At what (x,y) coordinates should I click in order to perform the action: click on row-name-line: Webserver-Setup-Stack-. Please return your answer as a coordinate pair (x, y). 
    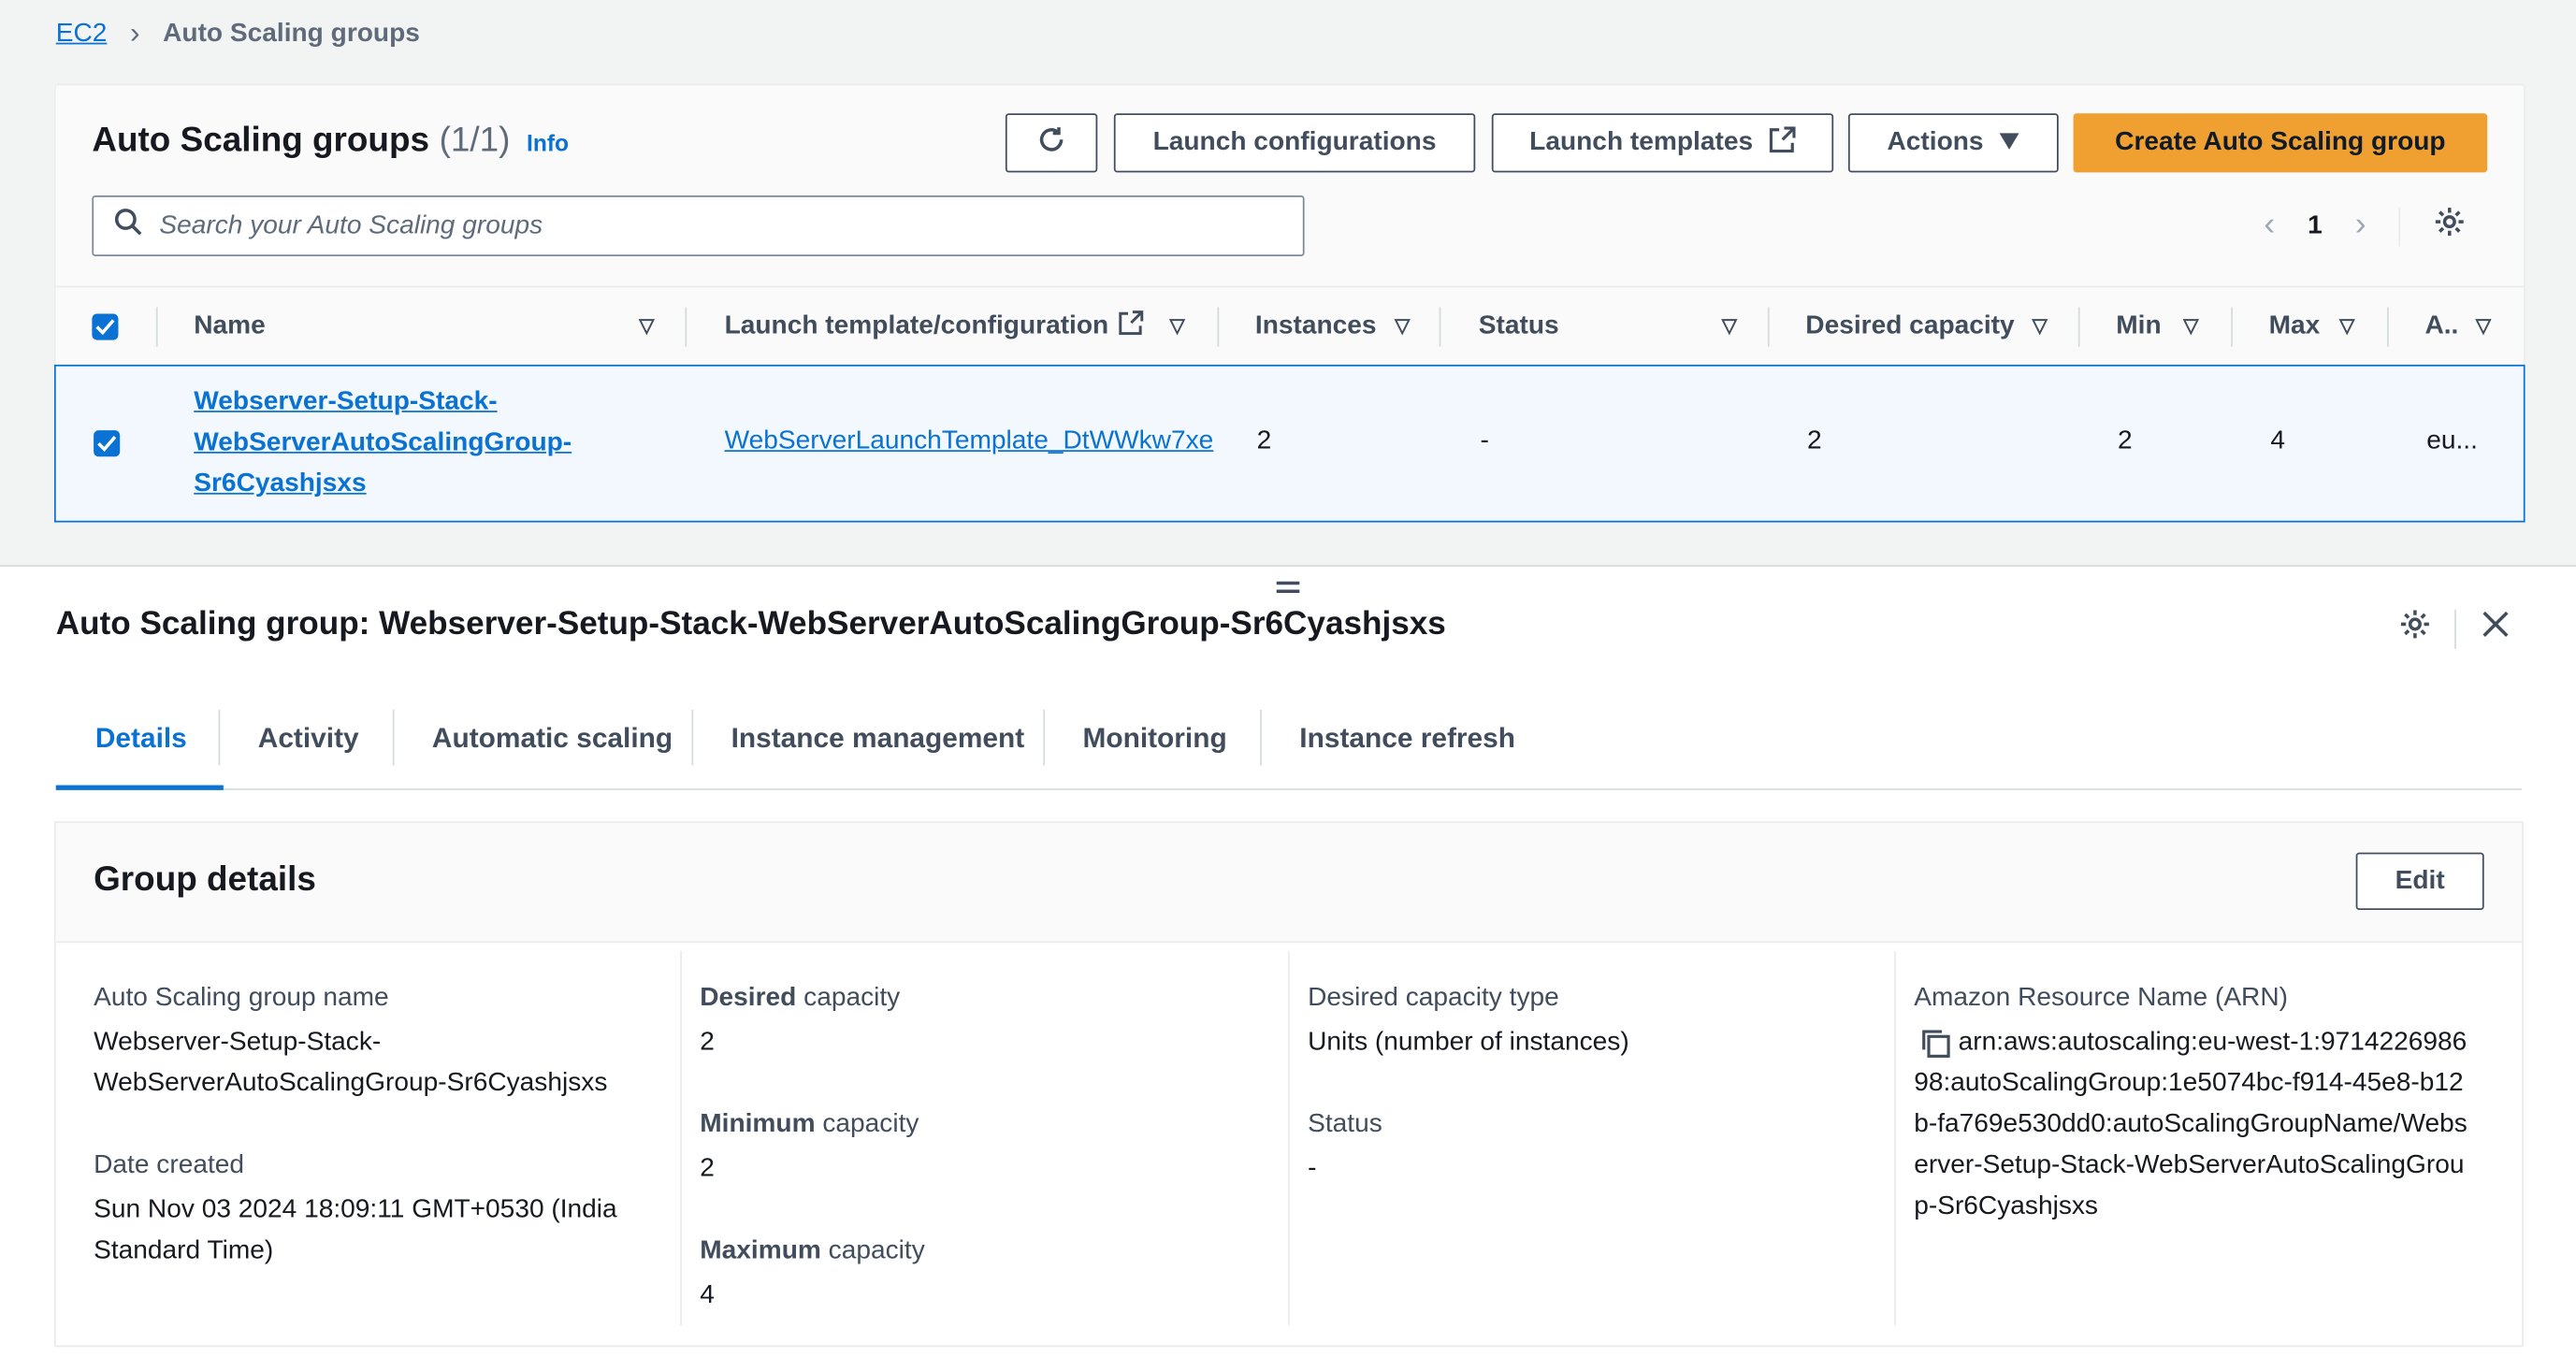
    Looking at the image, I should click on (345, 402).